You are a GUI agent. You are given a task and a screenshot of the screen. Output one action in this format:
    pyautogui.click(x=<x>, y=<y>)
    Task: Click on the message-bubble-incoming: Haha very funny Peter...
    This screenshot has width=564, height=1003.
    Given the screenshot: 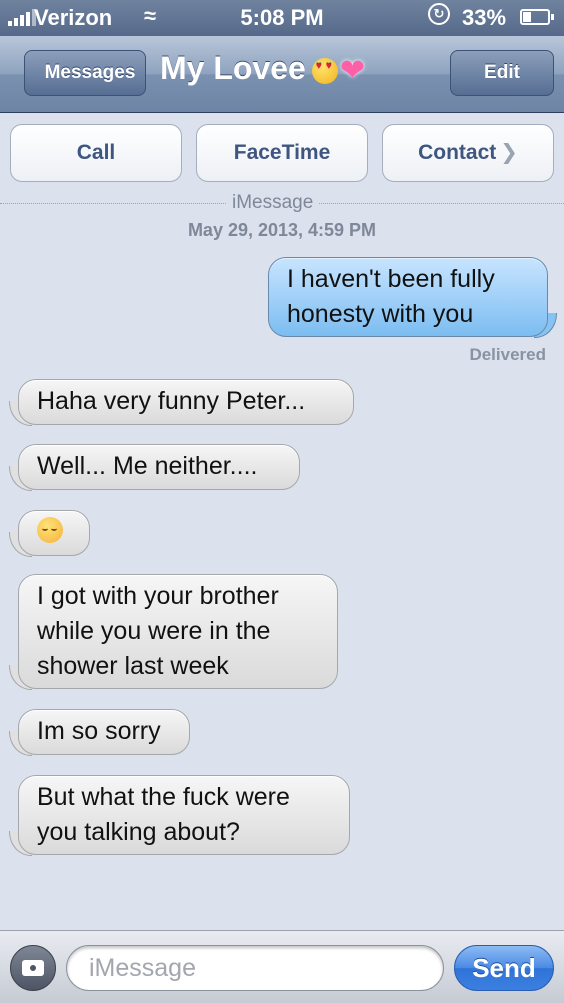 What is the action you would take?
    pyautogui.click(x=181, y=402)
    